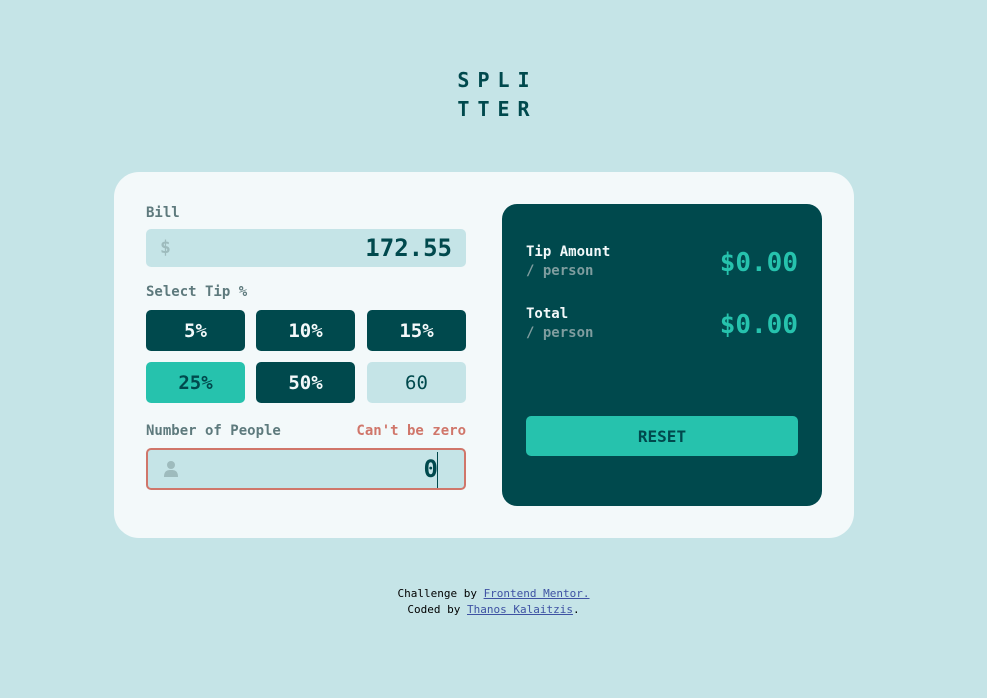 This screenshot has width=987, height=698. Describe the element at coordinates (758, 325) in the screenshot. I see `total-value: $0.00` at that location.